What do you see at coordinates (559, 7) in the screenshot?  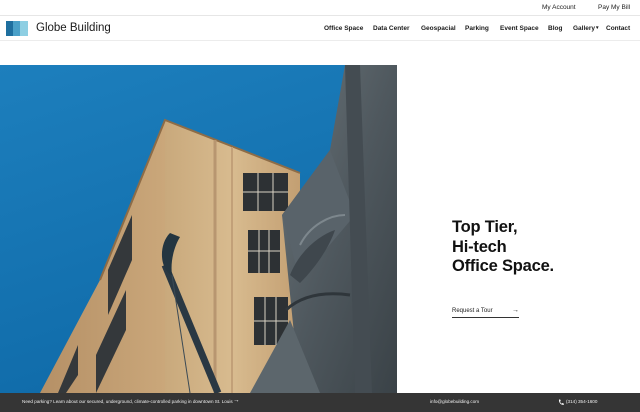 I see `my-account-link: My Account` at bounding box center [559, 7].